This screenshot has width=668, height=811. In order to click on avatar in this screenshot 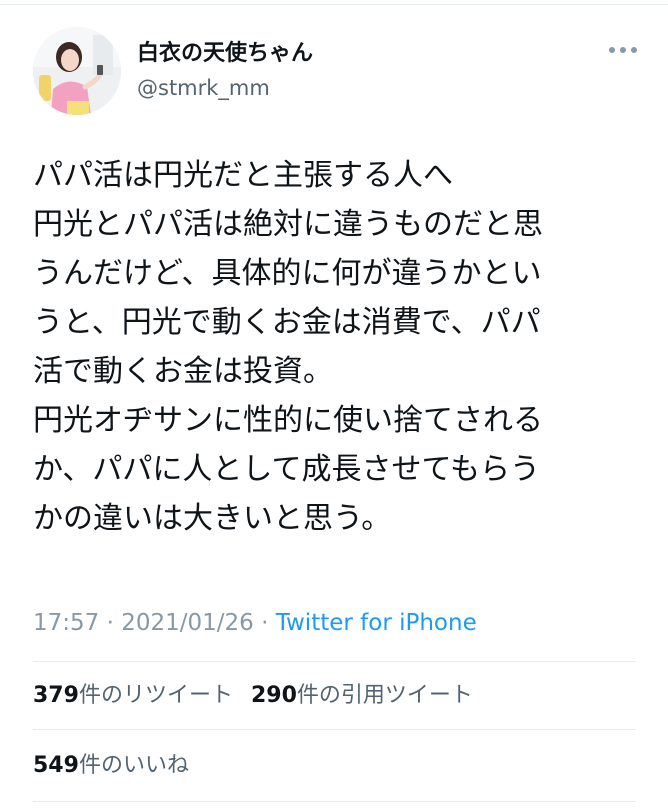, I will do `click(77, 71)`.